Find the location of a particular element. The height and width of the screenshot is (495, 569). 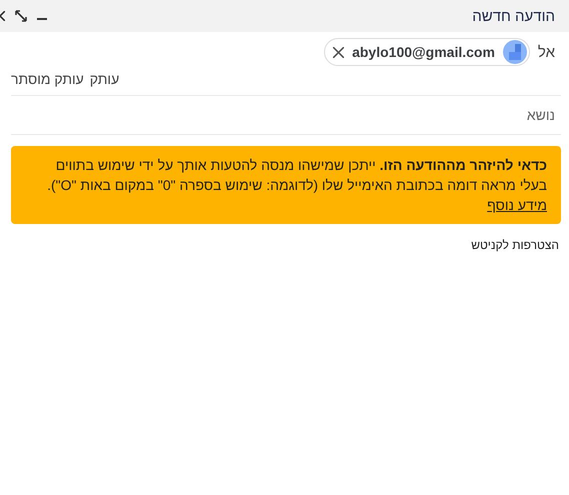

recipient-chip: abylo100@gmail.com is located at coordinates (427, 52).